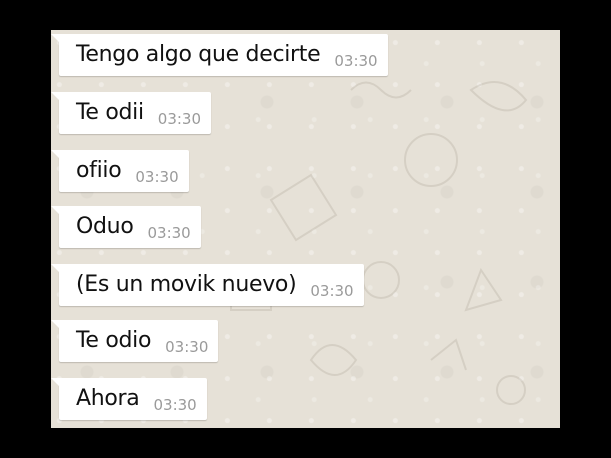  I want to click on message-bubble: (Es un movik nuevo) 03:30, so click(207, 285).